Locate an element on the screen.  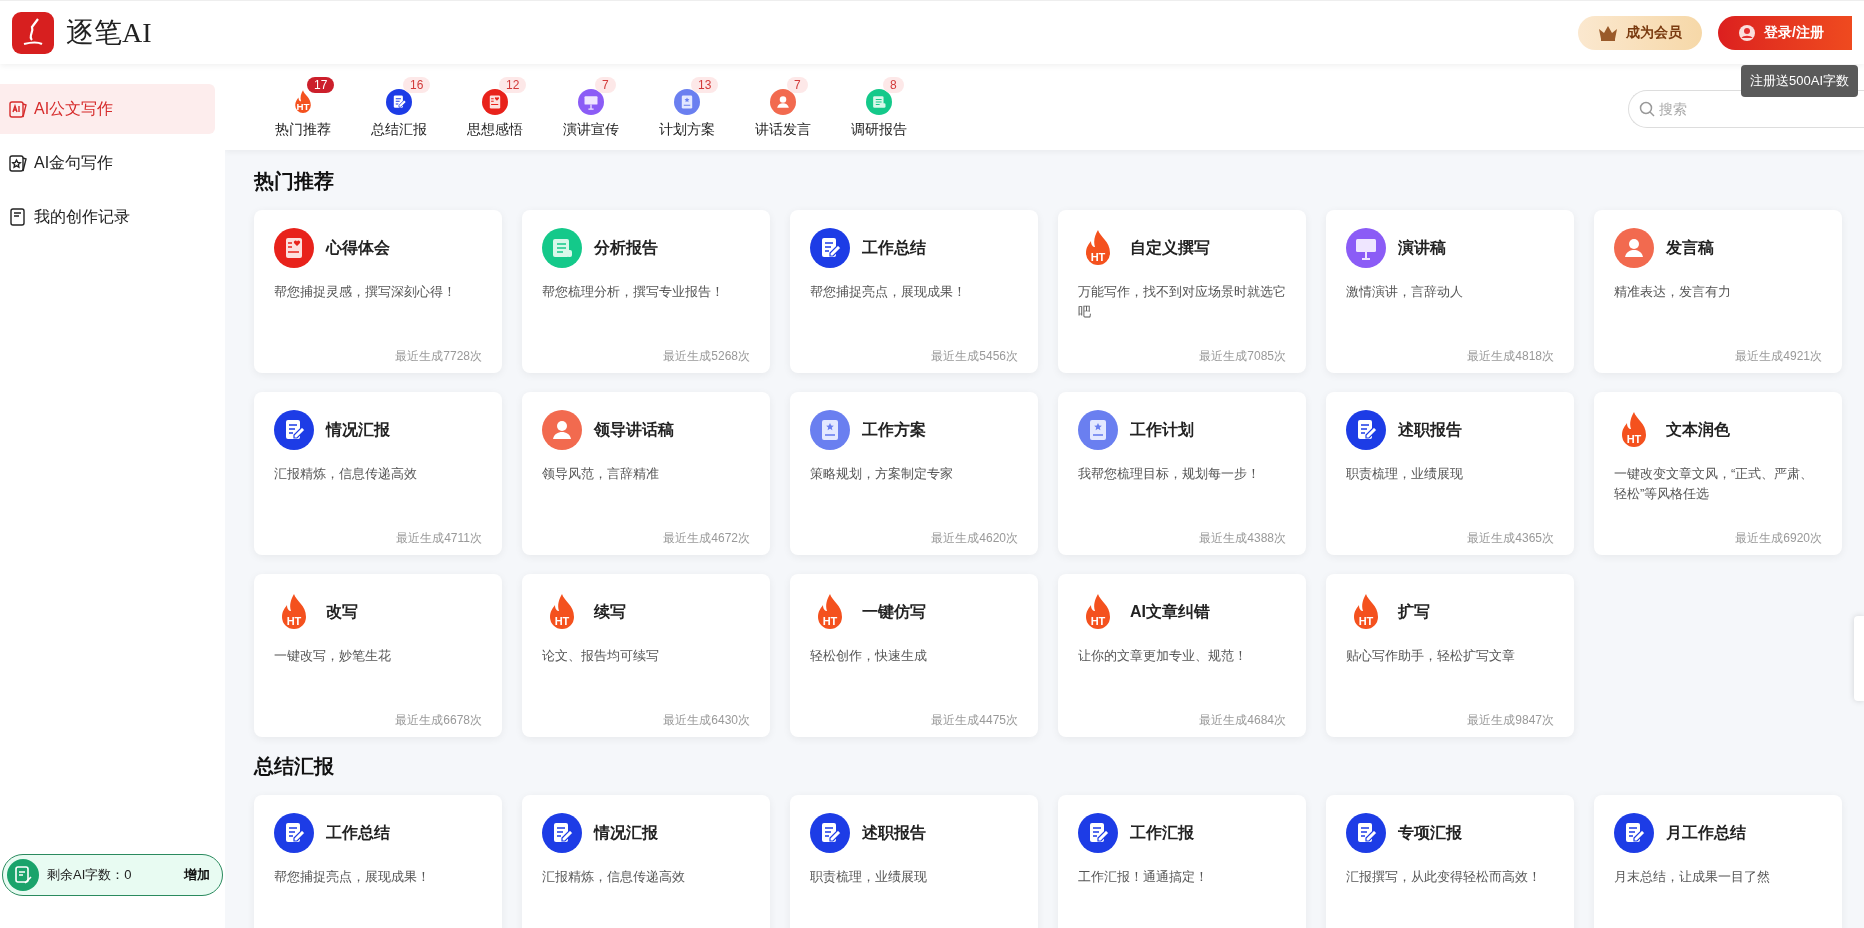
usage-count: 最近生成6678次 is located at coordinates (438, 720).